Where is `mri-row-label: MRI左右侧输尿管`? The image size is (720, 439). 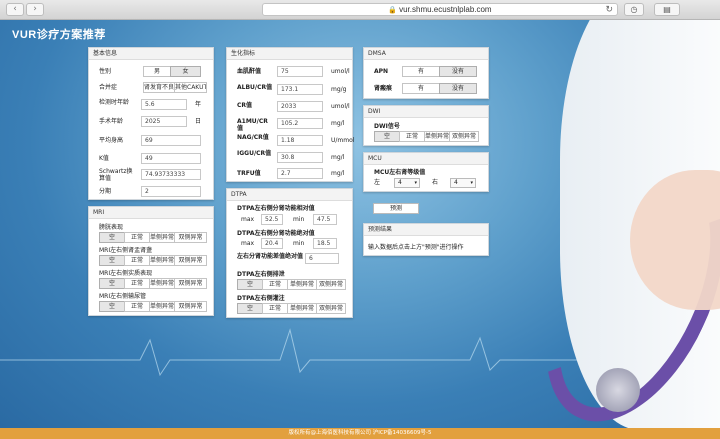 mri-row-label: MRI左右侧输尿管 is located at coordinates (123, 296).